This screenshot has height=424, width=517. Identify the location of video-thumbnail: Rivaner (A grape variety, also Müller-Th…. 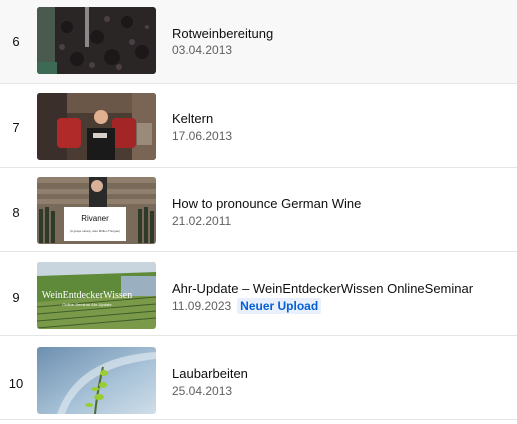
(96, 210).